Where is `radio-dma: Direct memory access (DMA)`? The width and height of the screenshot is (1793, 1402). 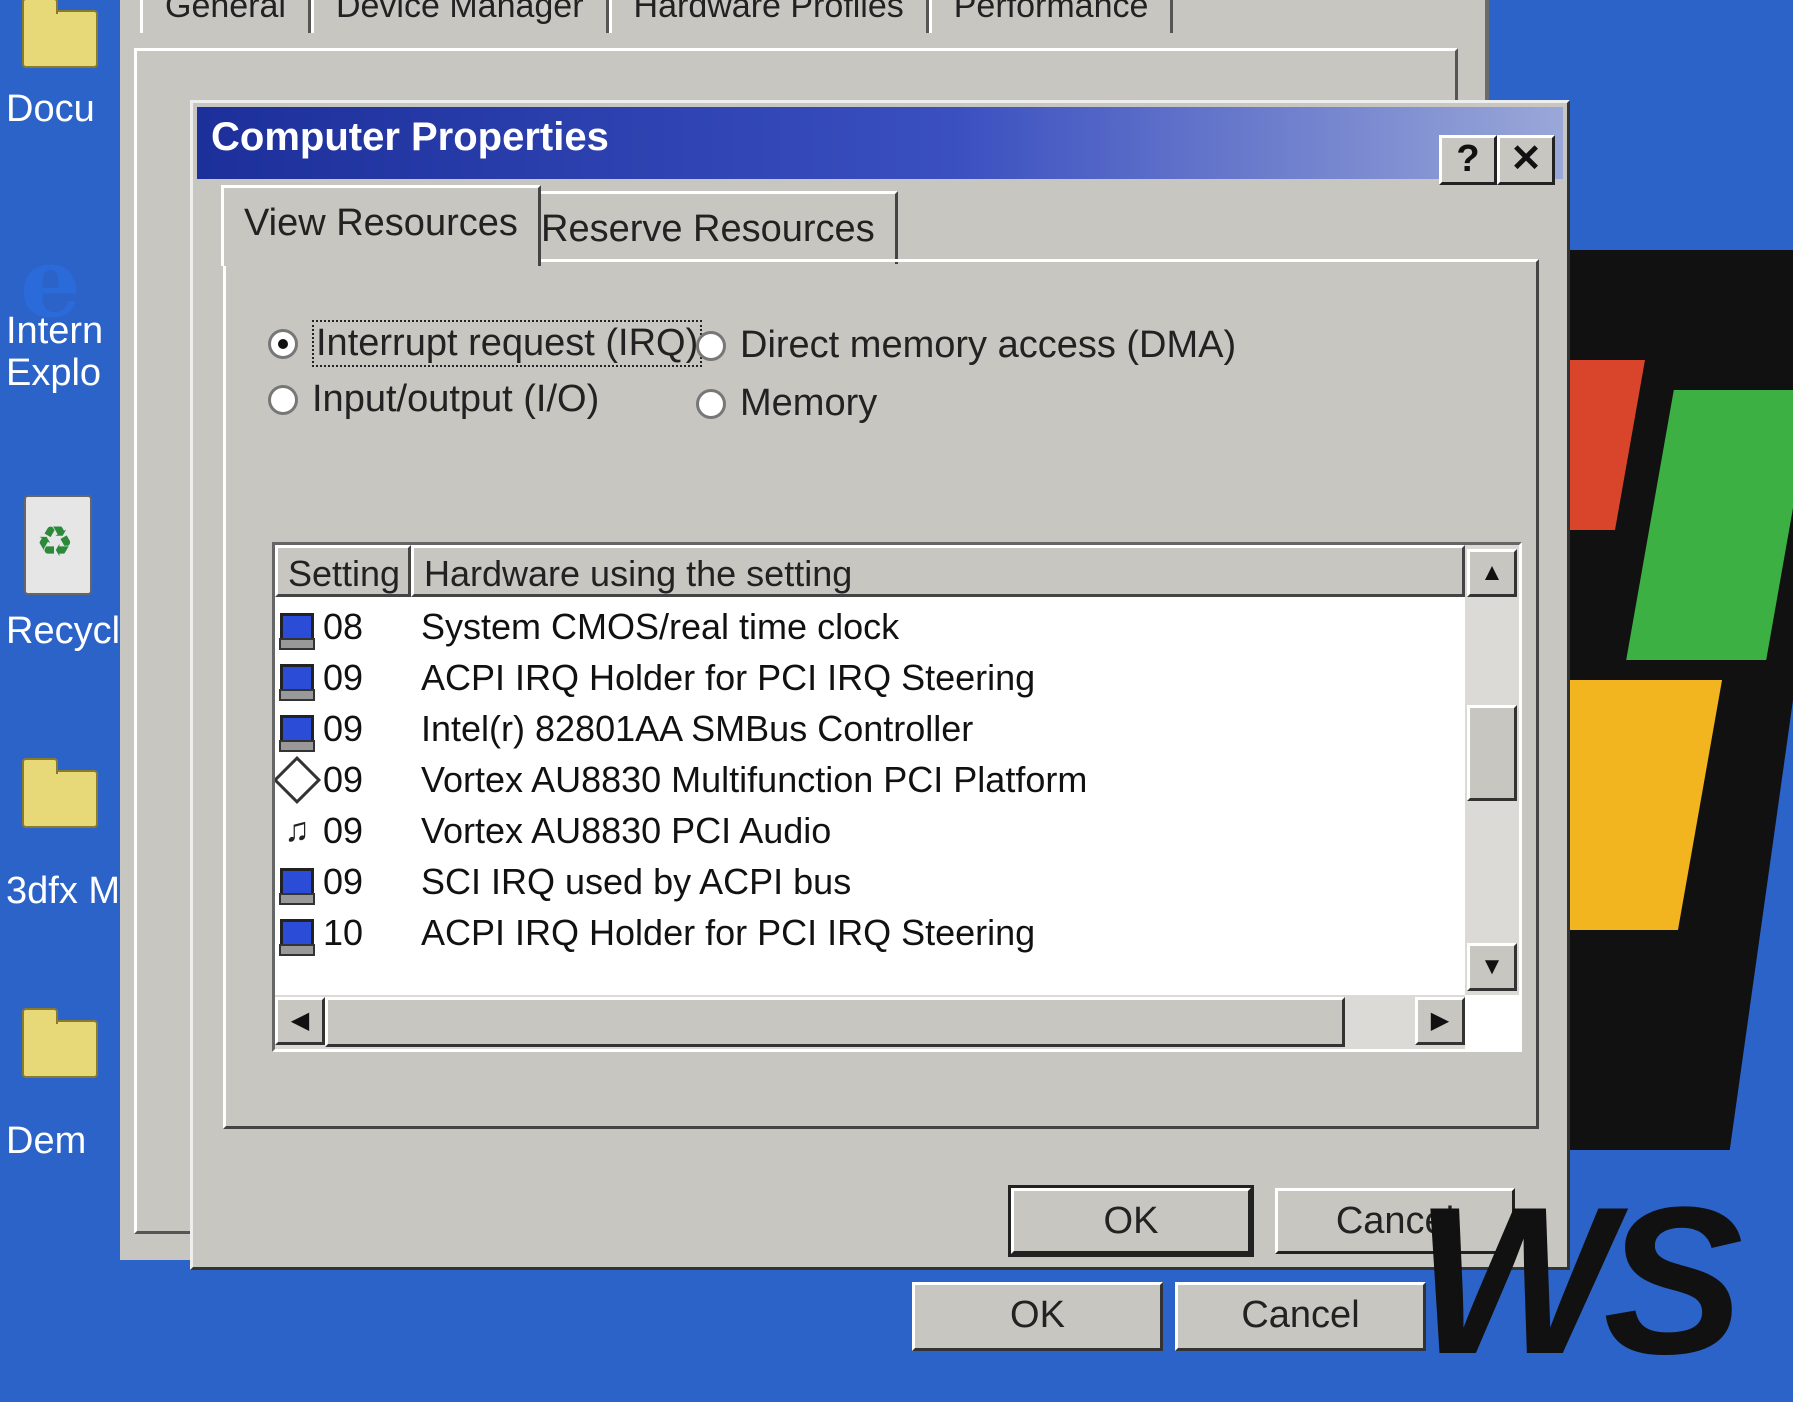
radio-dma: Direct memory access (DMA) is located at coordinates (966, 345).